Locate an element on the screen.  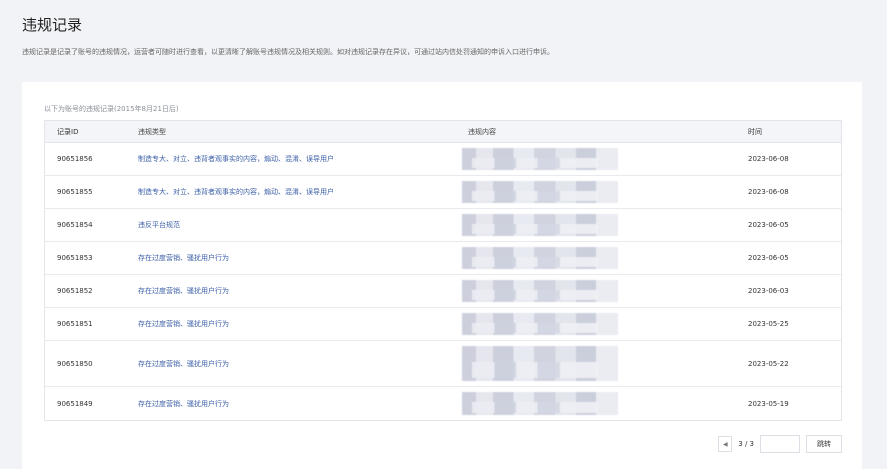
go-to-page-button: 跳转 is located at coordinates (824, 444).